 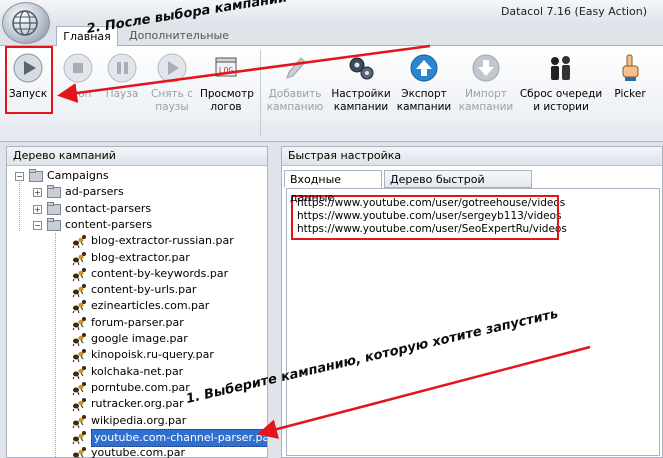 I want to click on tree-node-label: ad-parsers, so click(x=94, y=192).